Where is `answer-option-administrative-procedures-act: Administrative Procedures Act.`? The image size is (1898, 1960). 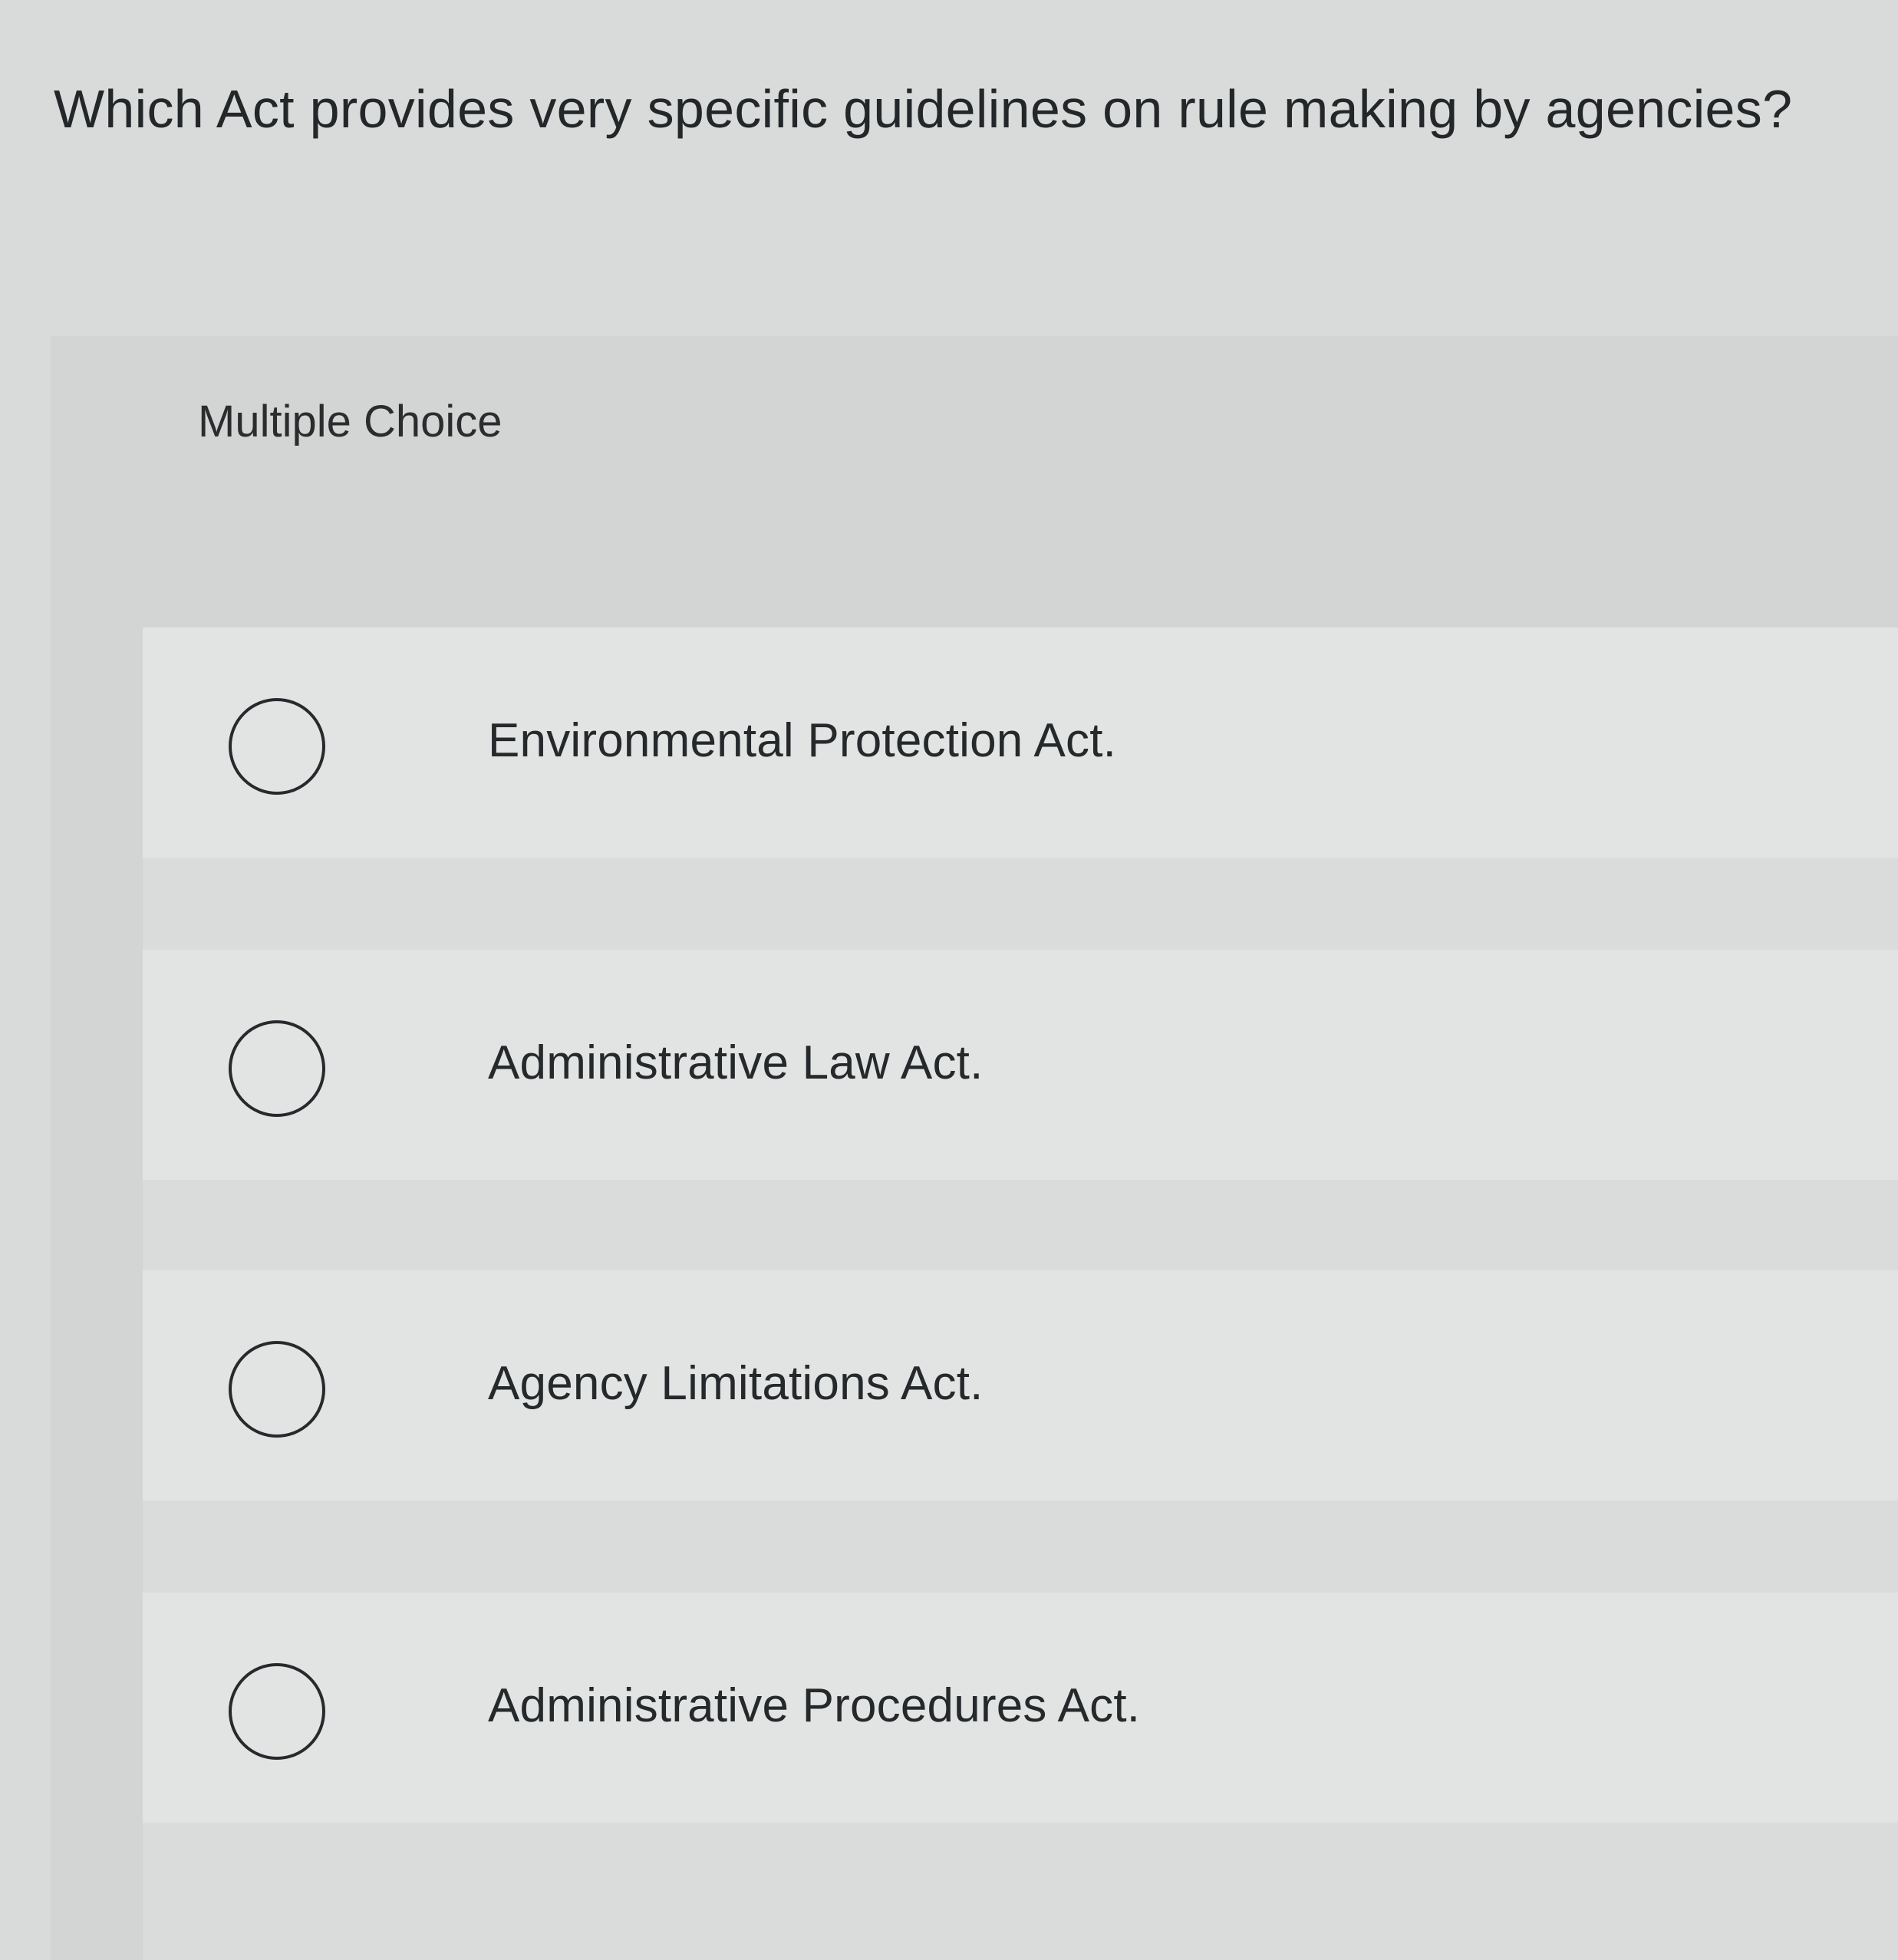 answer-option-administrative-procedures-act: Administrative Procedures Act. is located at coordinates (1021, 1708).